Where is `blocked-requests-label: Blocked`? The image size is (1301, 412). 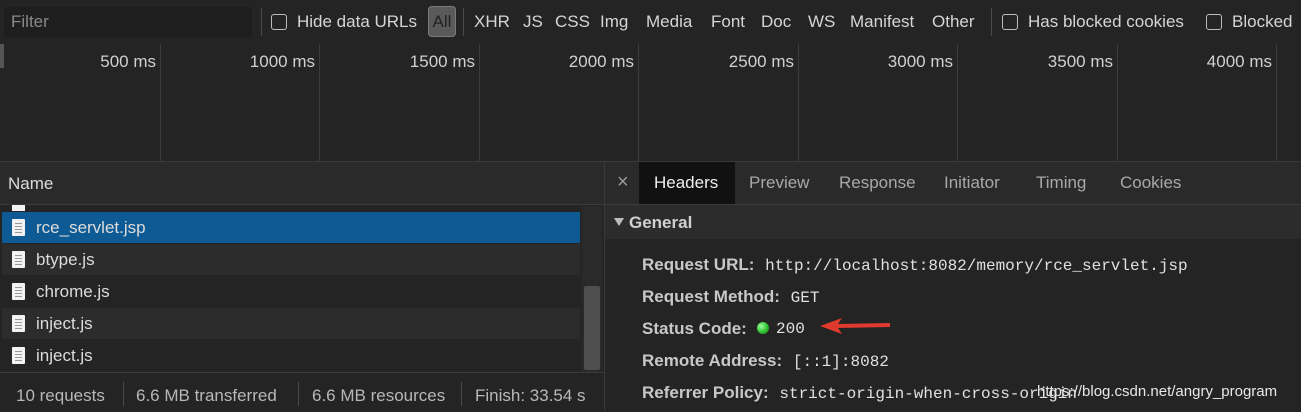 blocked-requests-label: Blocked is located at coordinates (1262, 21).